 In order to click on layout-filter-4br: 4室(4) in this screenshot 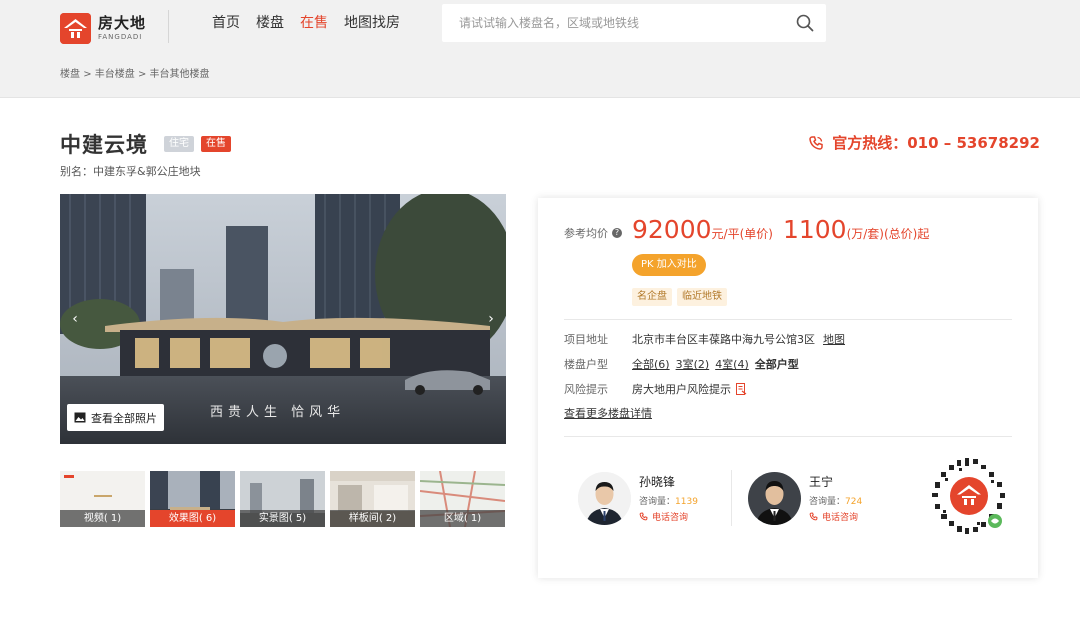, I will do `click(732, 364)`.